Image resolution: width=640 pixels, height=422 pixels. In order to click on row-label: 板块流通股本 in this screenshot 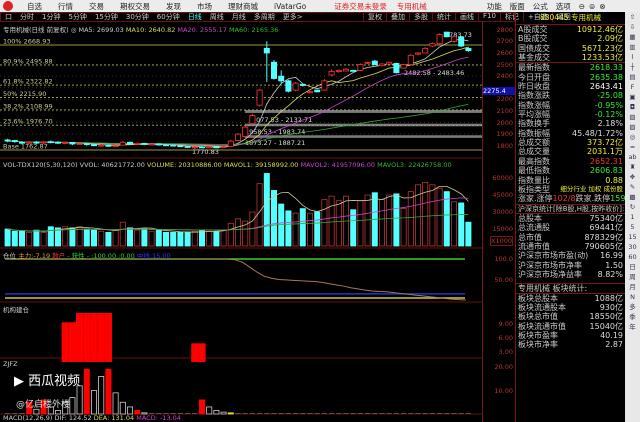, I will do `click(542, 307)`.